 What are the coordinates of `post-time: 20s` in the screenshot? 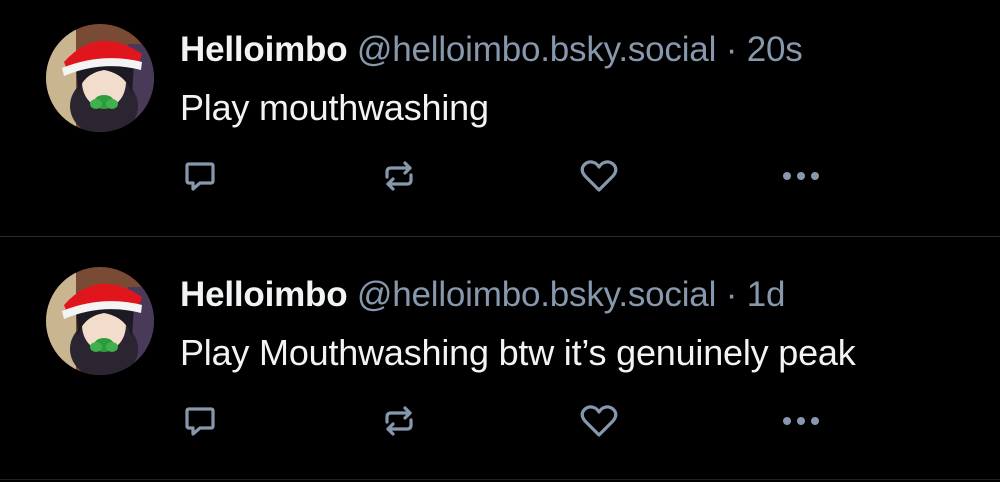 It's located at (775, 49).